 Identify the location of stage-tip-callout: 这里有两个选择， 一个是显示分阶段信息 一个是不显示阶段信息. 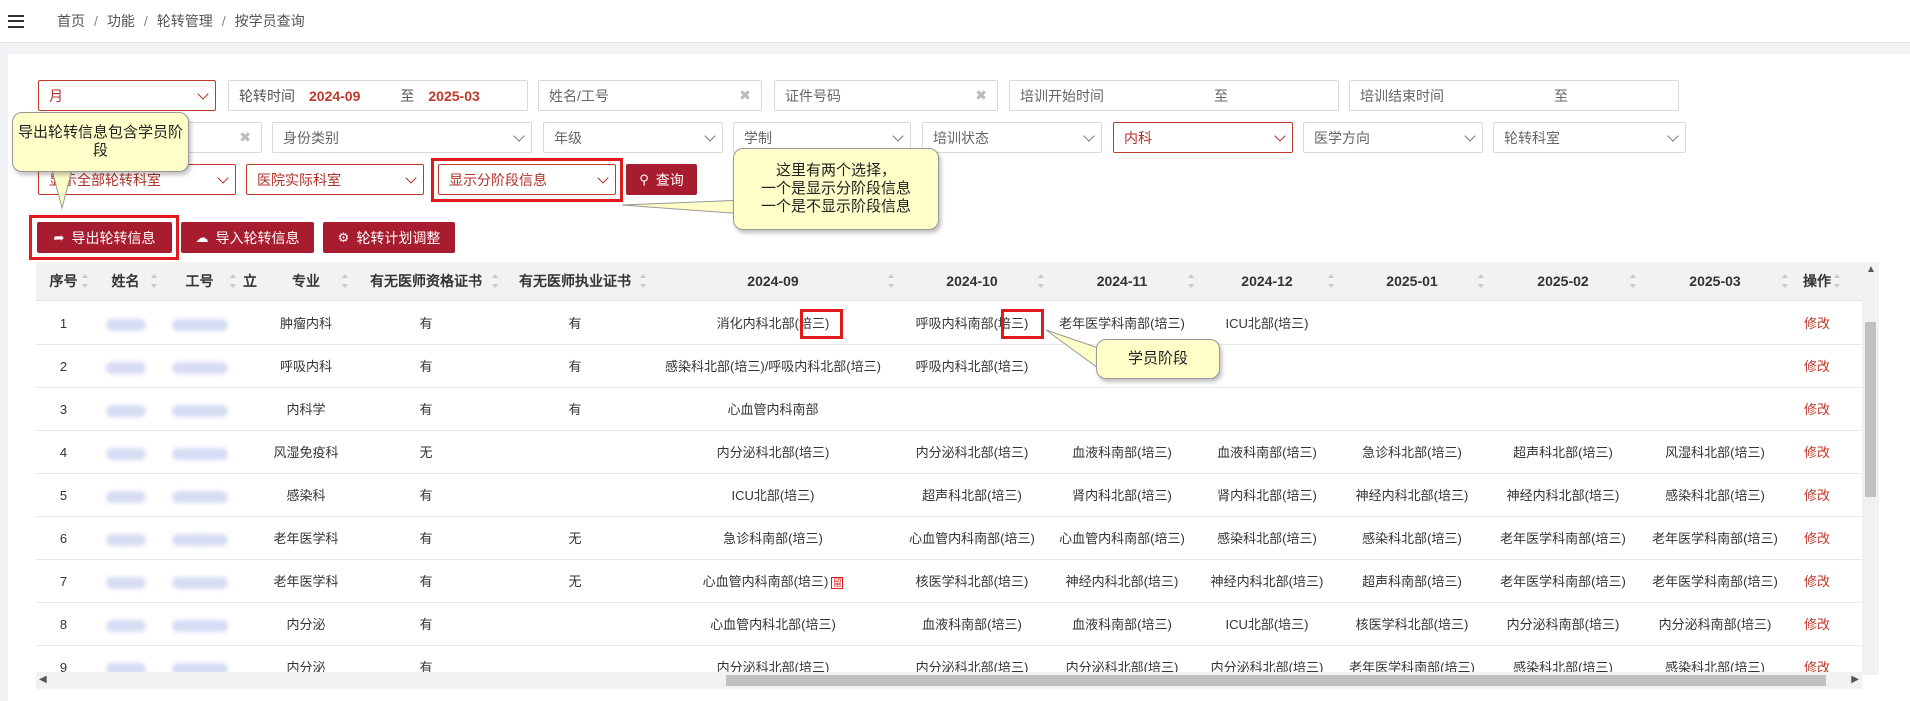
(836, 189).